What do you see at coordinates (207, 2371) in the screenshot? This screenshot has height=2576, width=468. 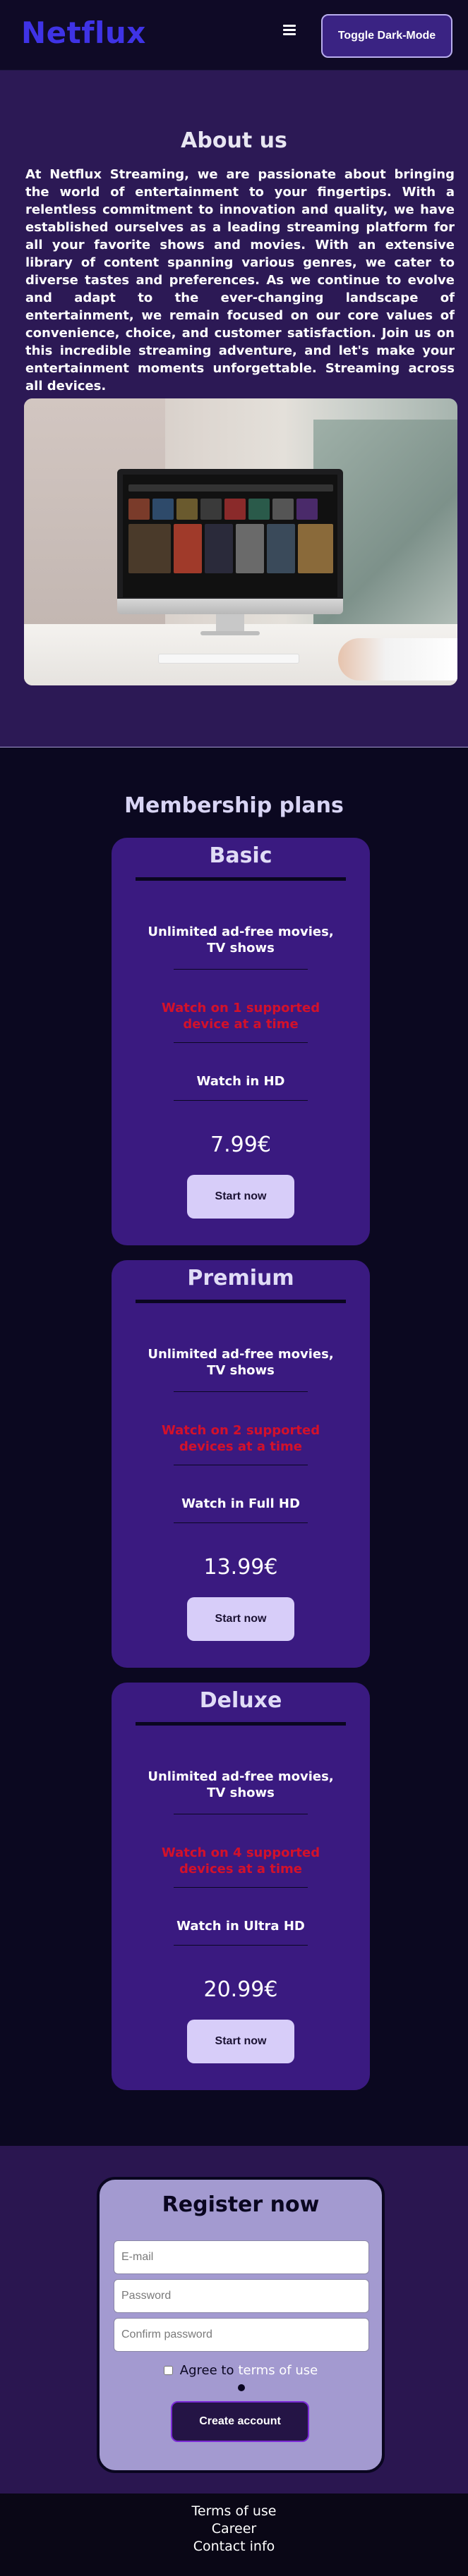 I see `agree-label: Agree to` at bounding box center [207, 2371].